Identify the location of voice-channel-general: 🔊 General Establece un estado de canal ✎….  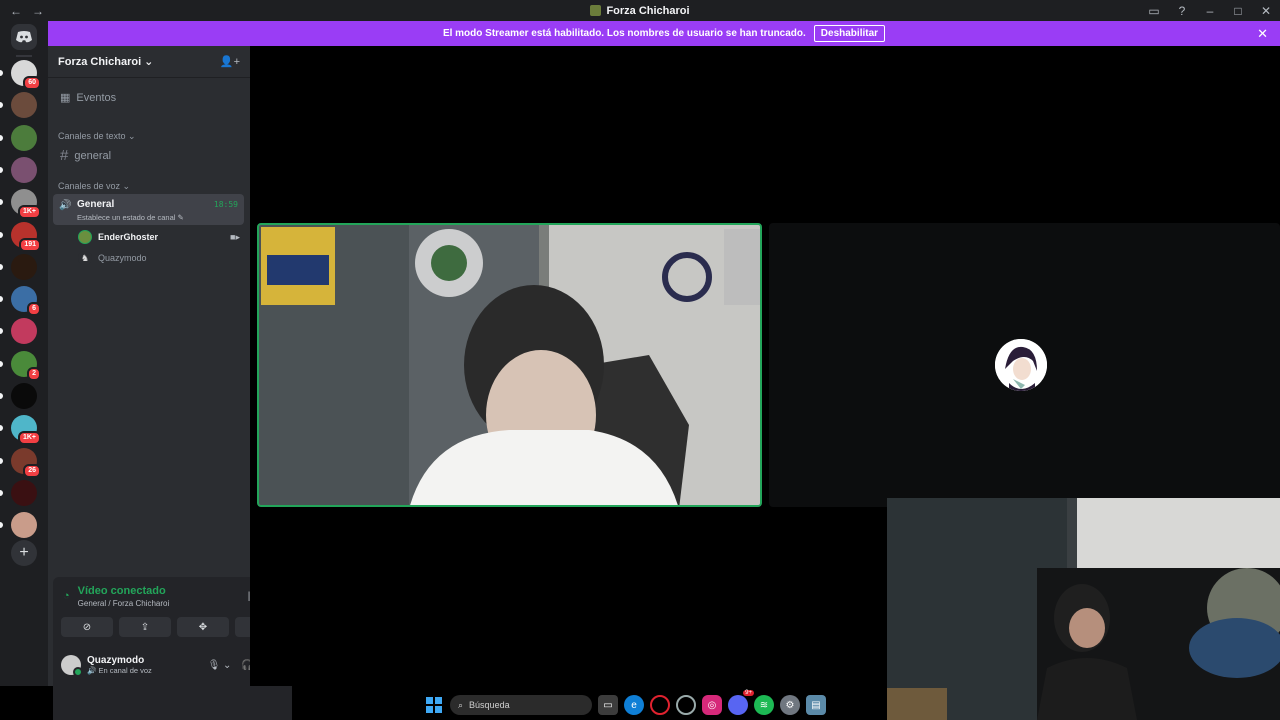
(148, 209).